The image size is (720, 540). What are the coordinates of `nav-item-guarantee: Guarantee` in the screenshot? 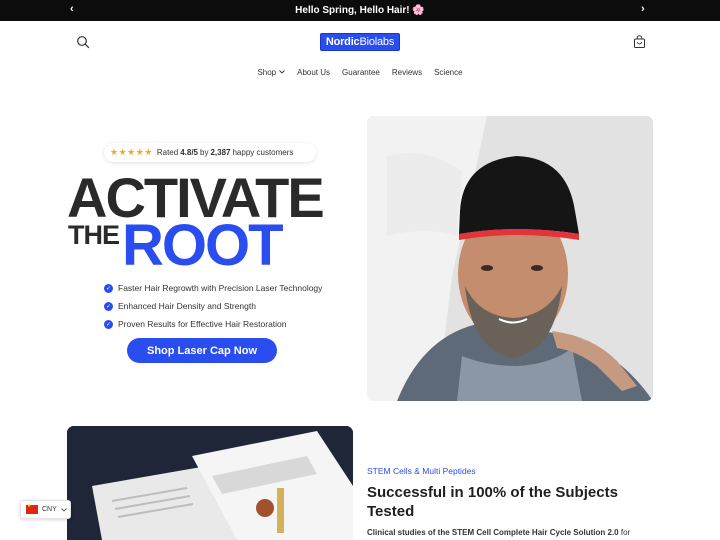 It's located at (361, 72).